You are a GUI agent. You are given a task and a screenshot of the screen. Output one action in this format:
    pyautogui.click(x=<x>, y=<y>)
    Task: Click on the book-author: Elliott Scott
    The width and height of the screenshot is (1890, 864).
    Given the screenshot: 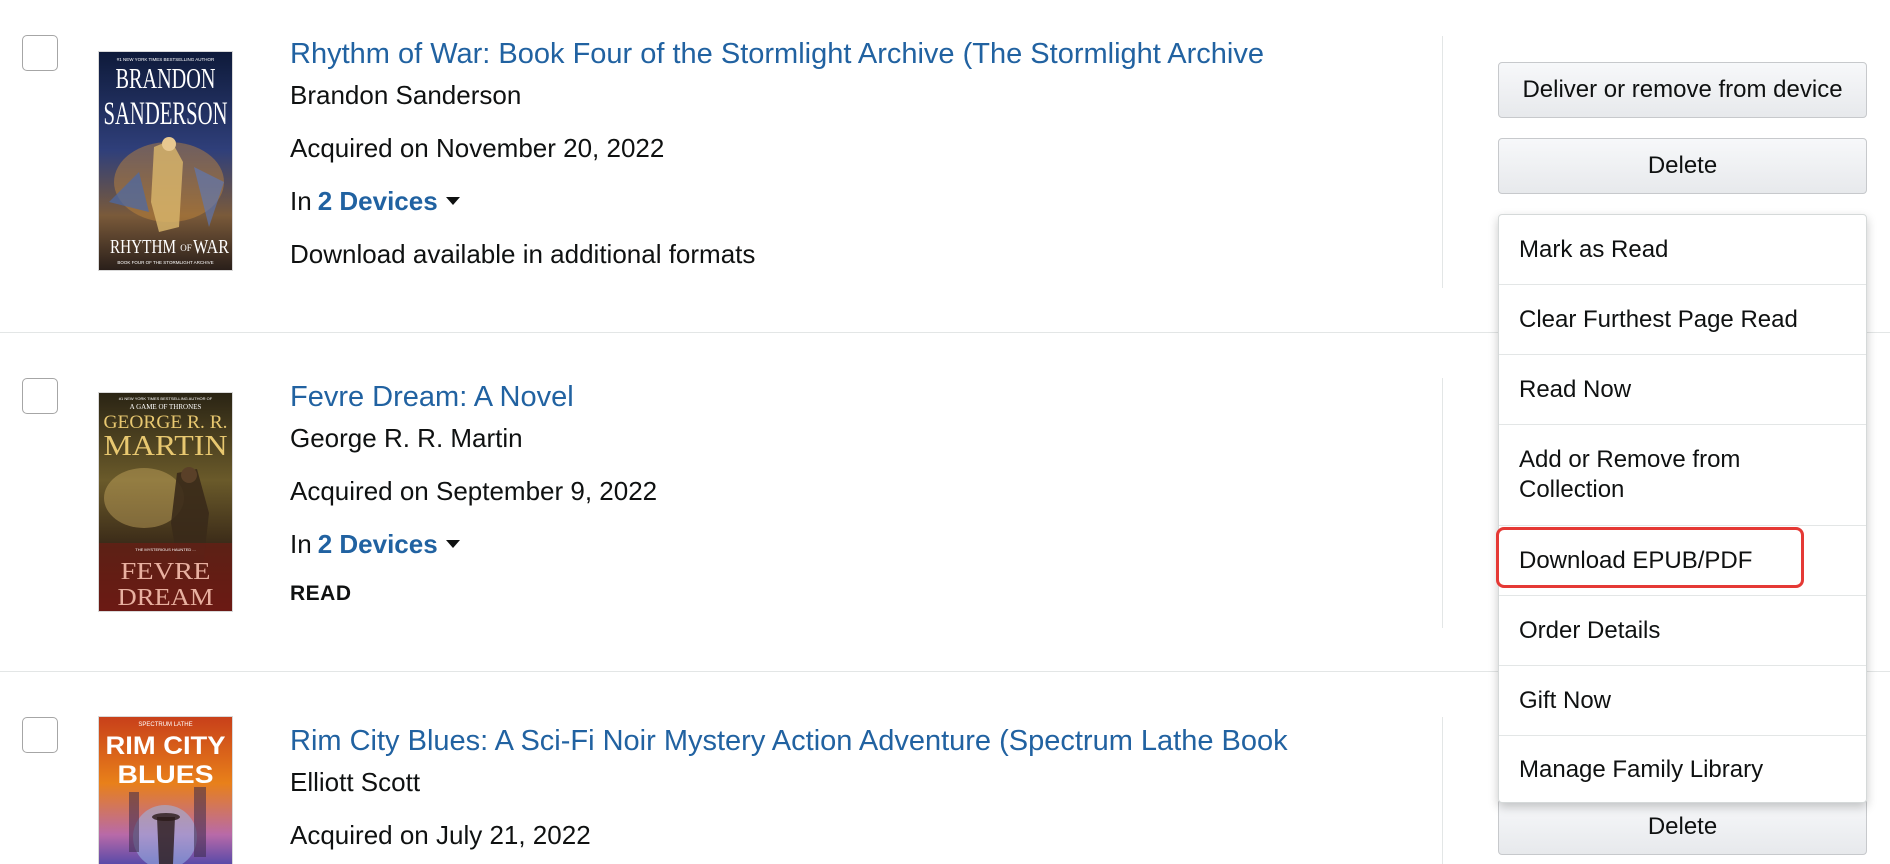 What is the action you would take?
    pyautogui.click(x=355, y=782)
    